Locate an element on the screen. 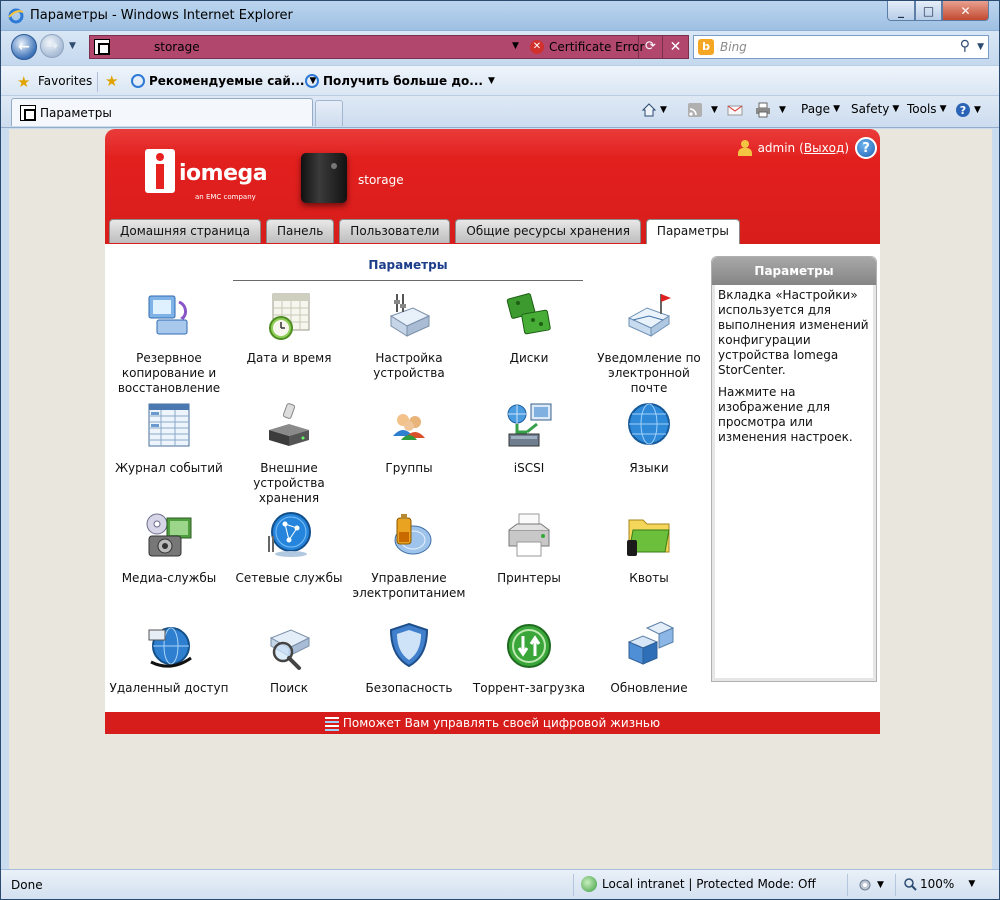 This screenshot has height=900, width=1000. settings-item-event-log: Журнал событий is located at coordinates (169, 438).